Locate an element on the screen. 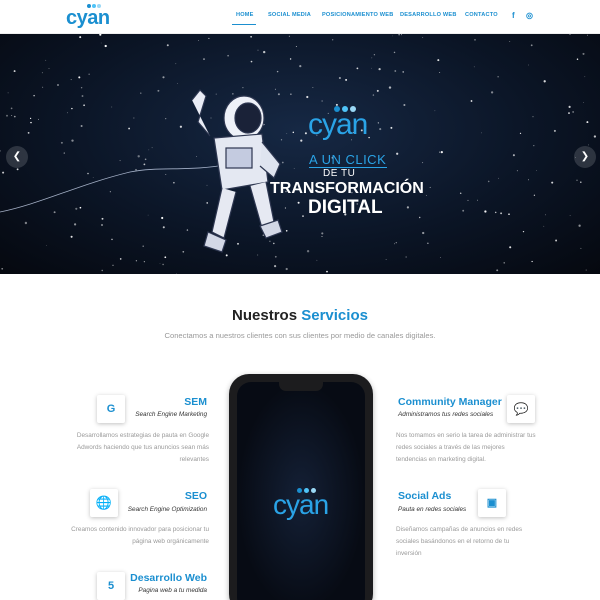 This screenshot has width=600, height=600. facebook-icon: f is located at coordinates (513, 15).